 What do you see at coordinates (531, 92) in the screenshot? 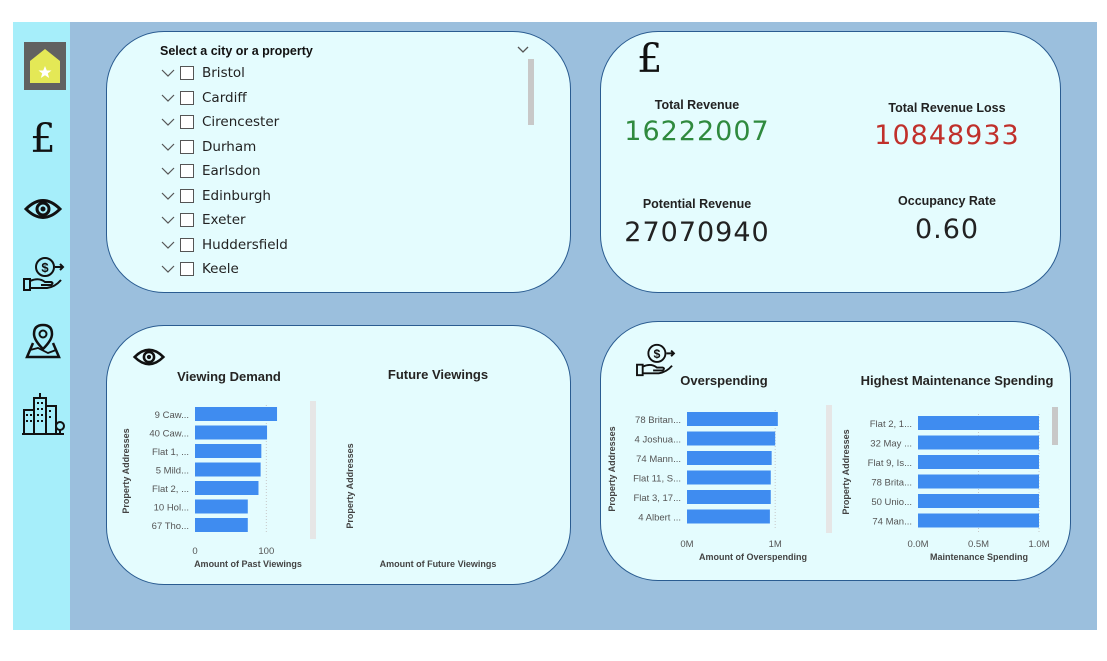
I see `slicer-scrollbar` at bounding box center [531, 92].